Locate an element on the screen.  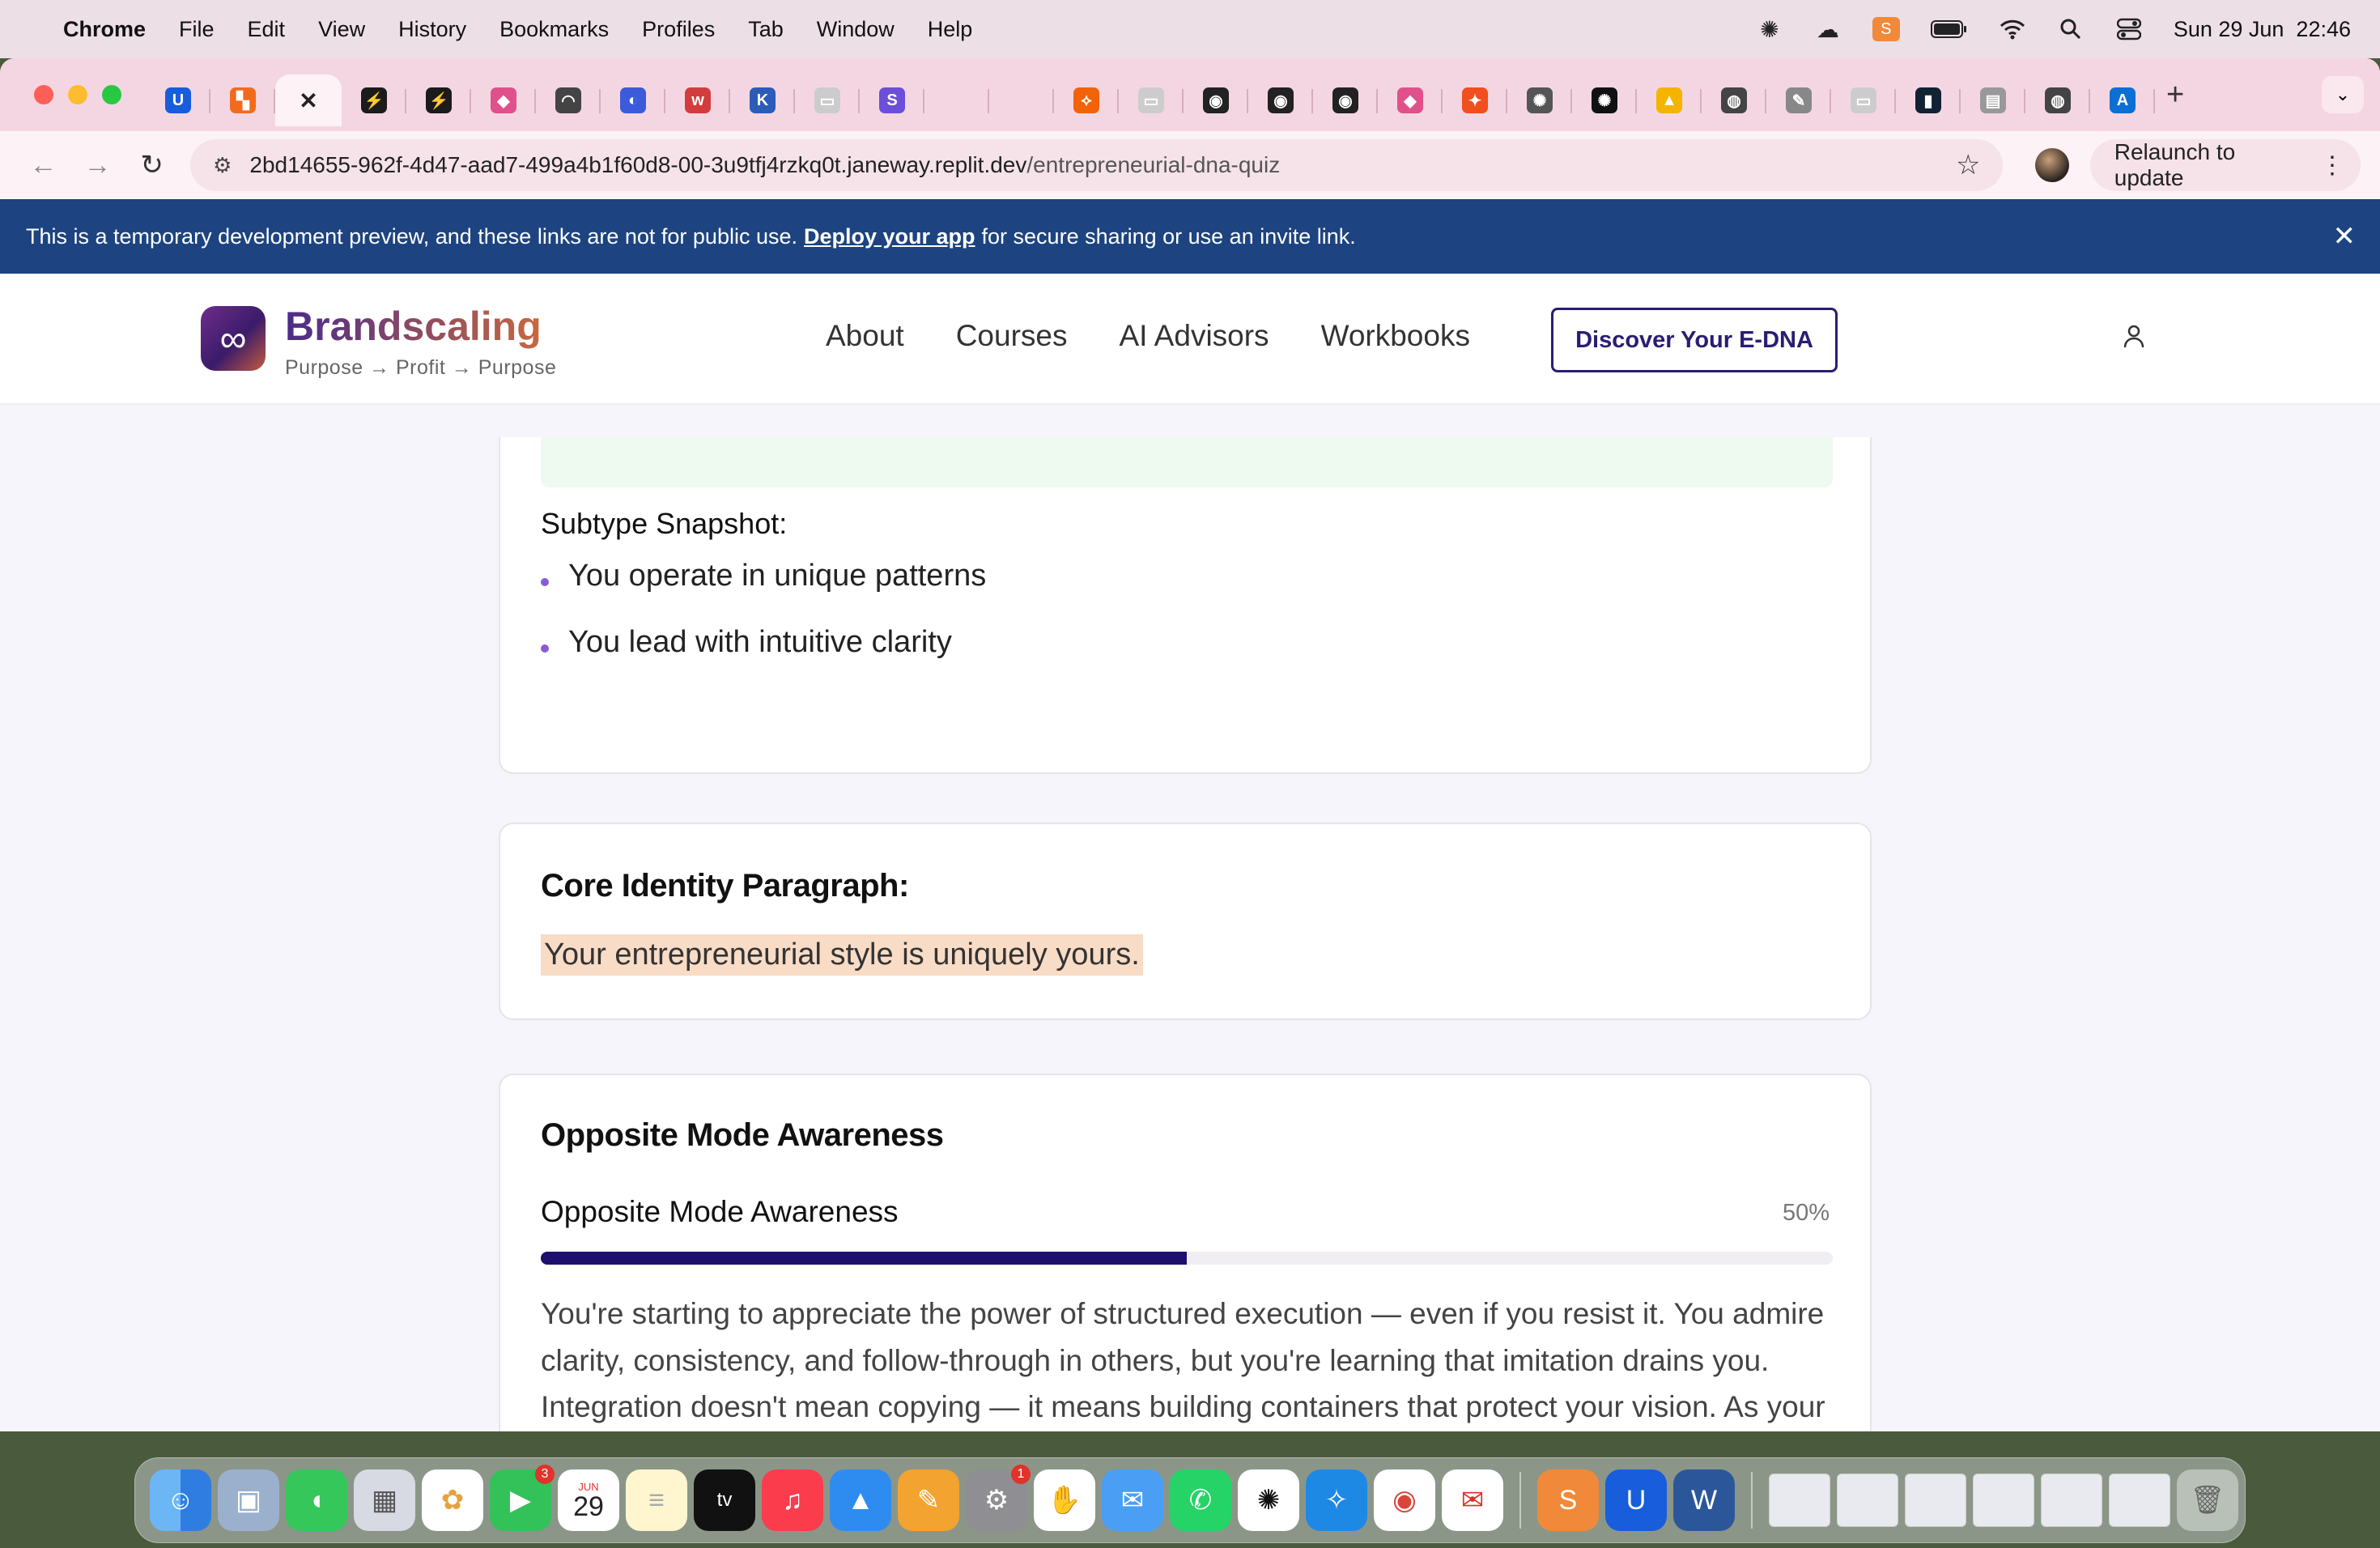
close-window-button is located at coordinates (43, 95).